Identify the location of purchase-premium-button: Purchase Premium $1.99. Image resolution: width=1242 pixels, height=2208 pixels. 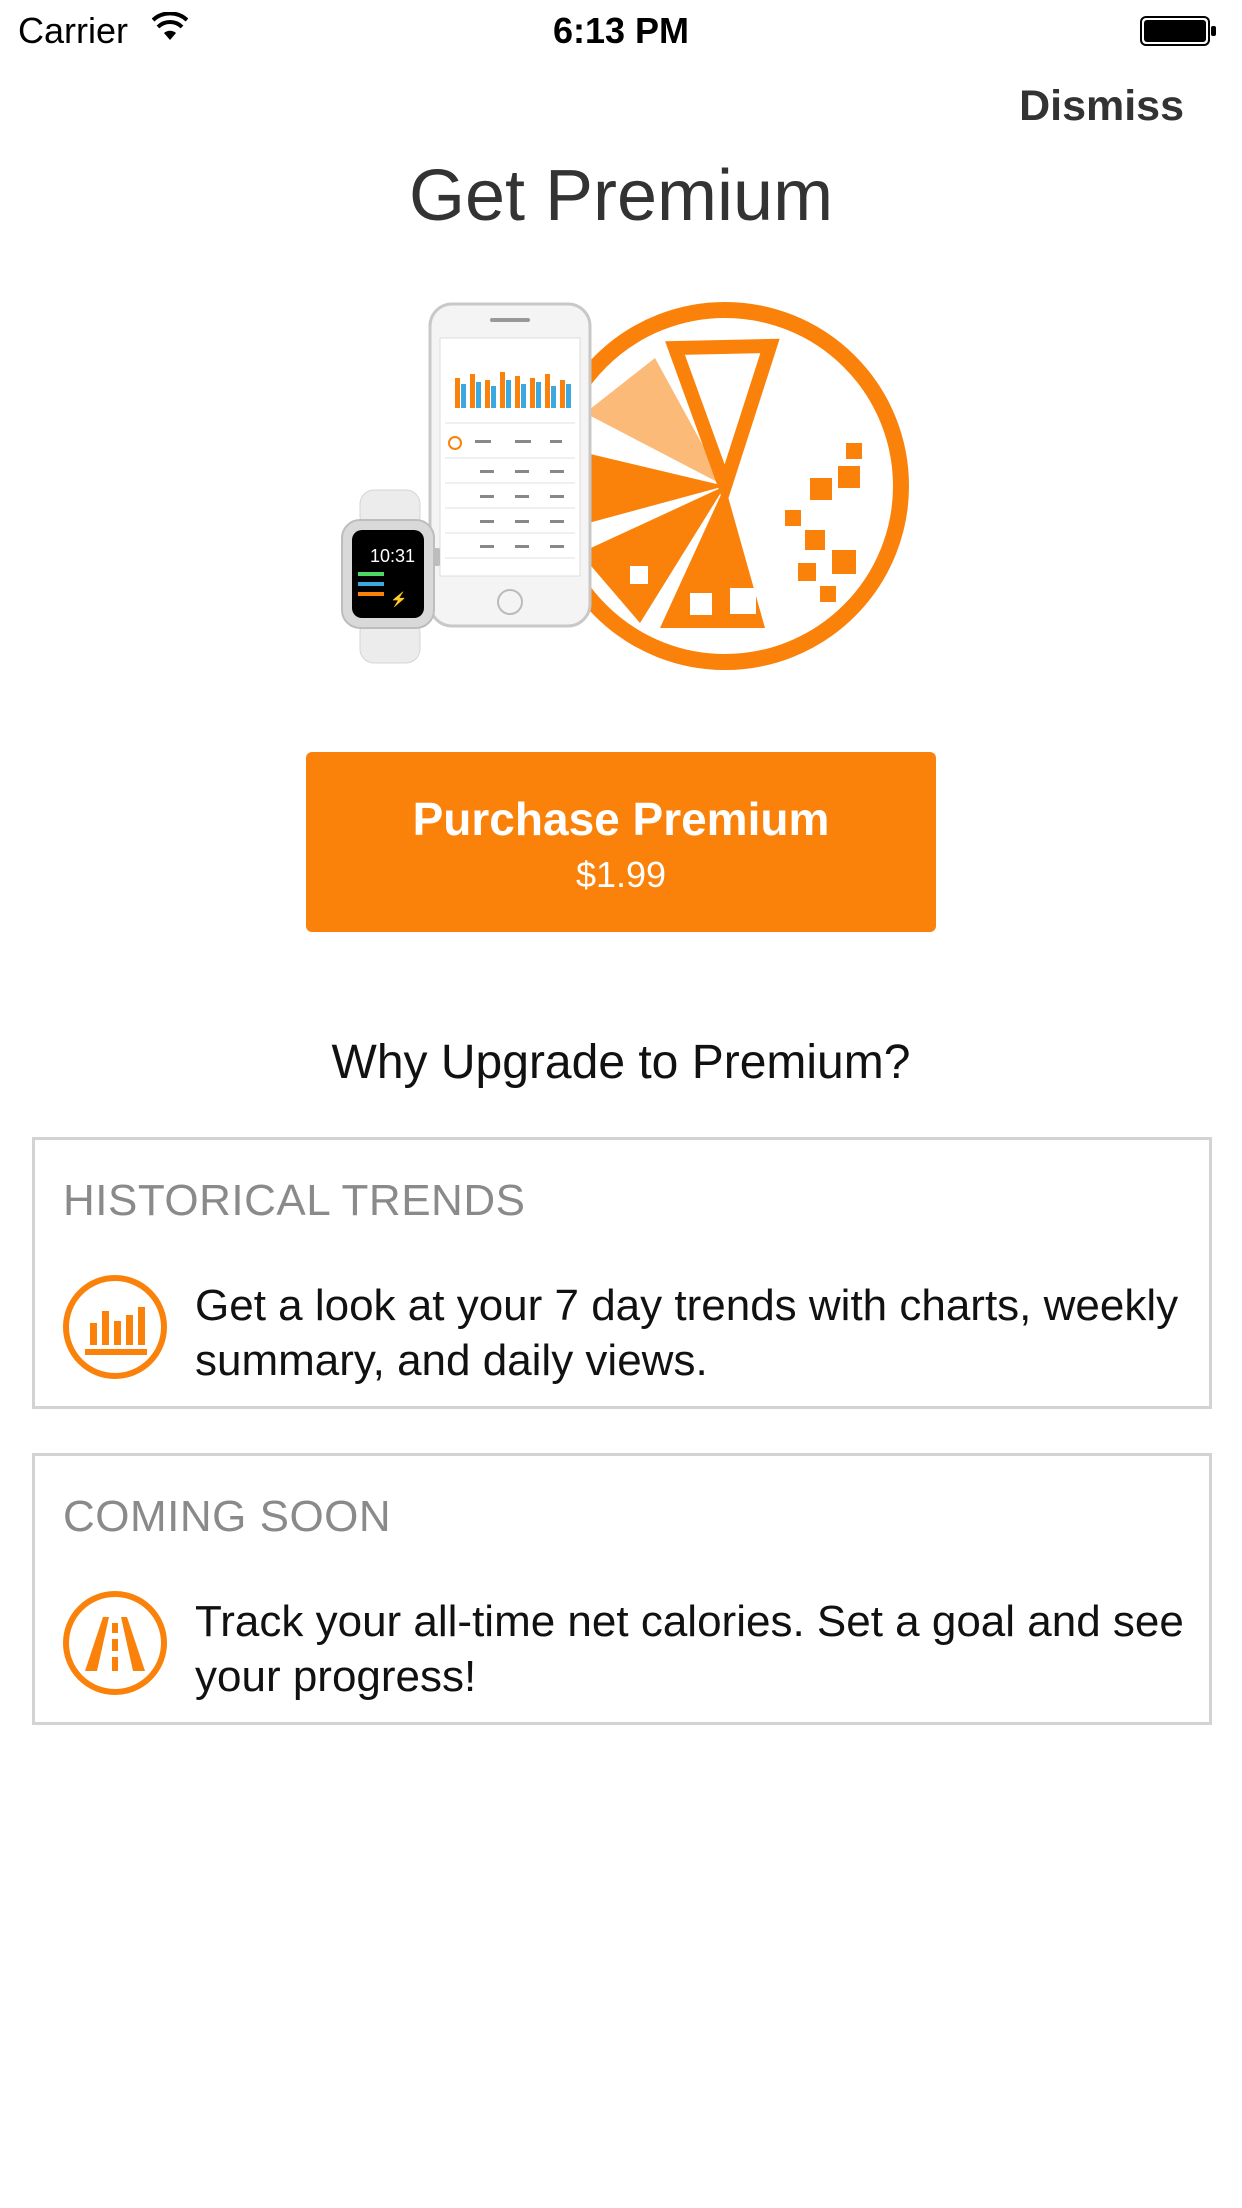
(621, 842).